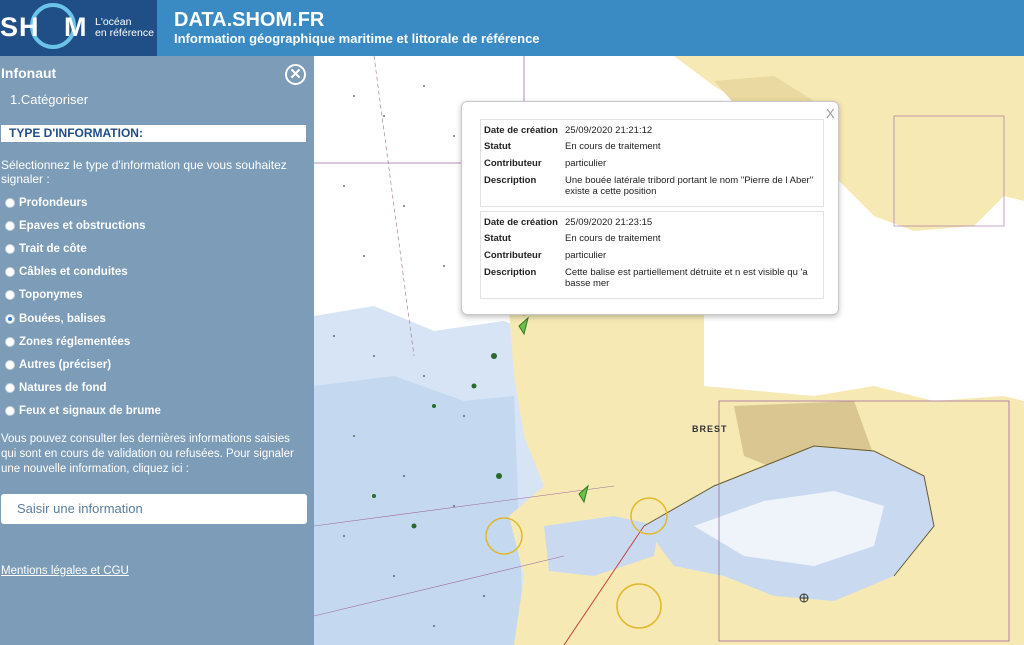 The height and width of the screenshot is (645, 1024). Describe the element at coordinates (295, 74) in the screenshot. I see `close-panel-button: ✕` at that location.